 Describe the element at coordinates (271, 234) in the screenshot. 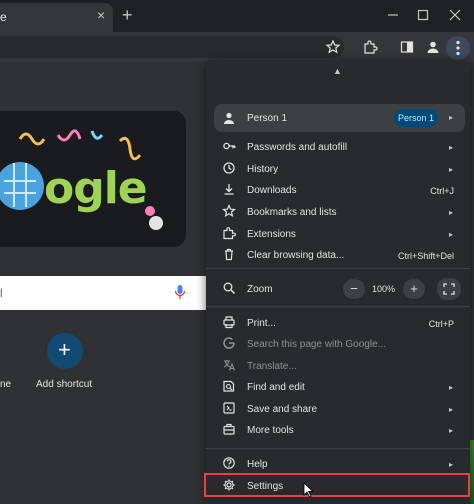

I see `menu-item-label: Extensions` at that location.